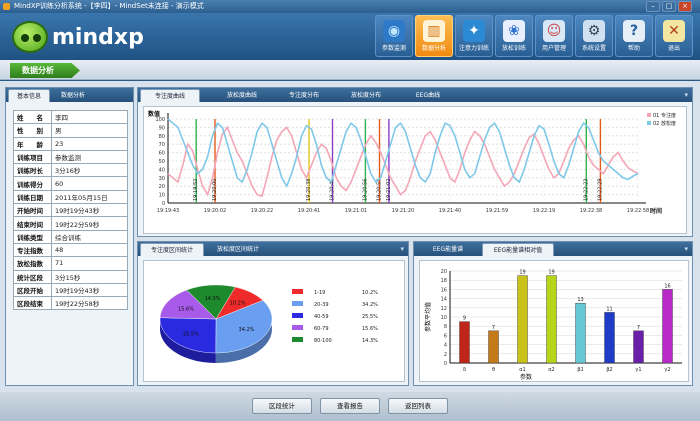 This screenshot has height=421, width=700. Describe the element at coordinates (32, 130) in the screenshot. I see `info-key: 性 别` at that location.